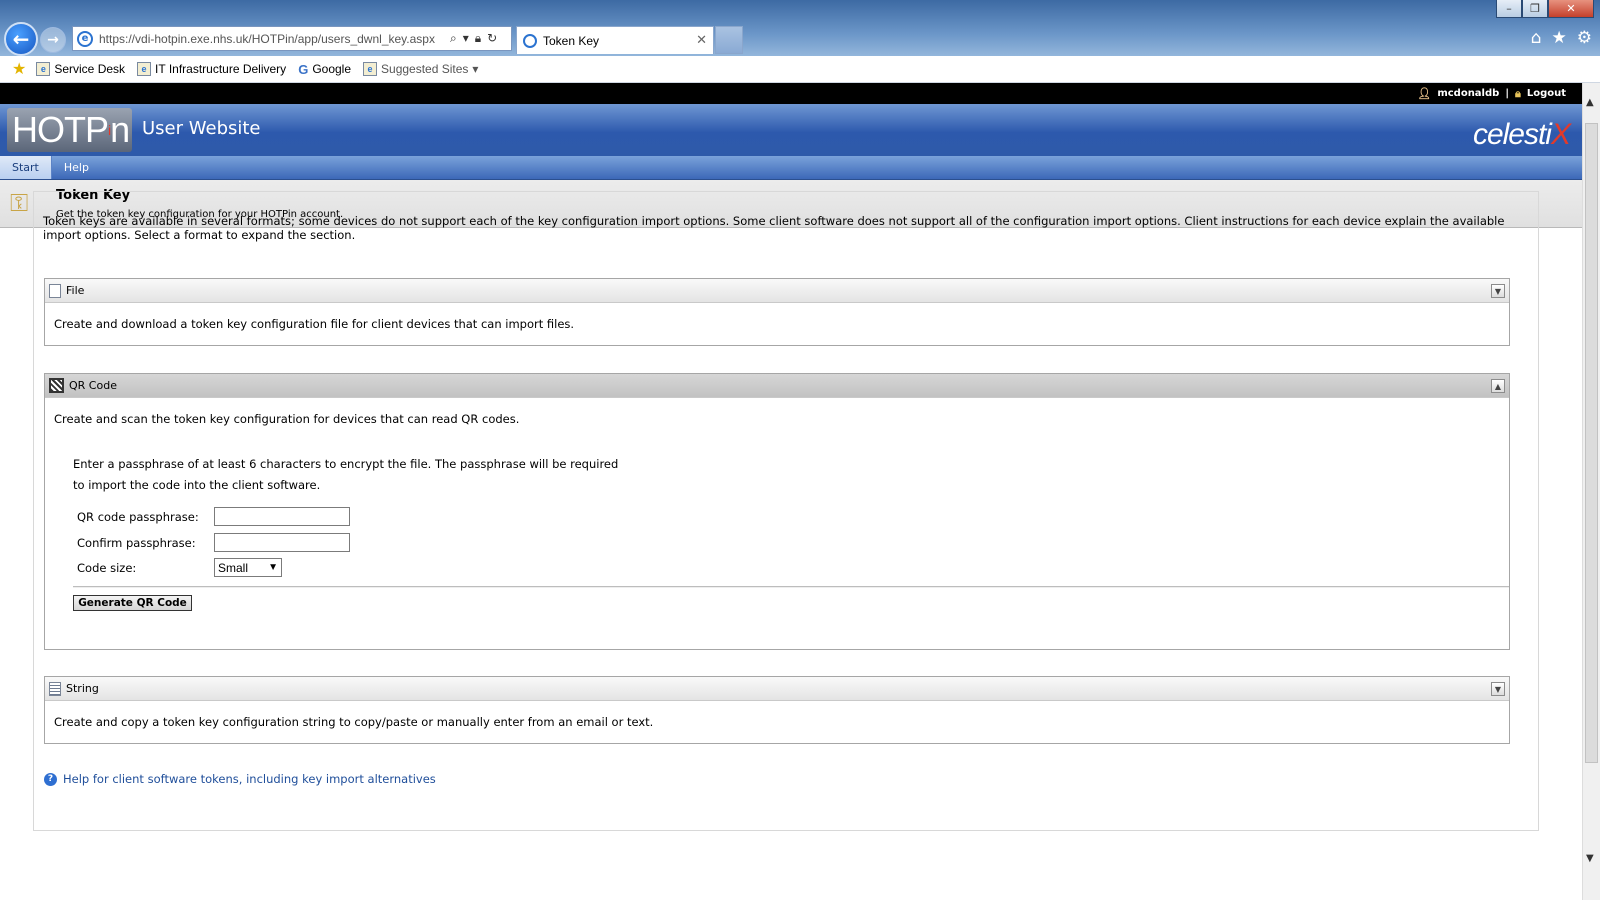  Describe the element at coordinates (791, 168) in the screenshot. I see `main-menu: Start Help` at that location.